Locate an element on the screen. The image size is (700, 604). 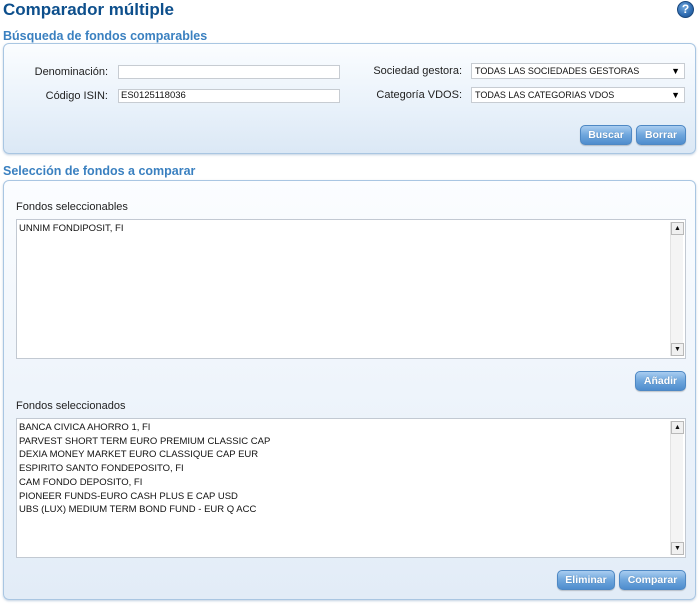
list-item: ESPIRITO SANTO FONDEPOSITO, FI is located at coordinates (343, 469).